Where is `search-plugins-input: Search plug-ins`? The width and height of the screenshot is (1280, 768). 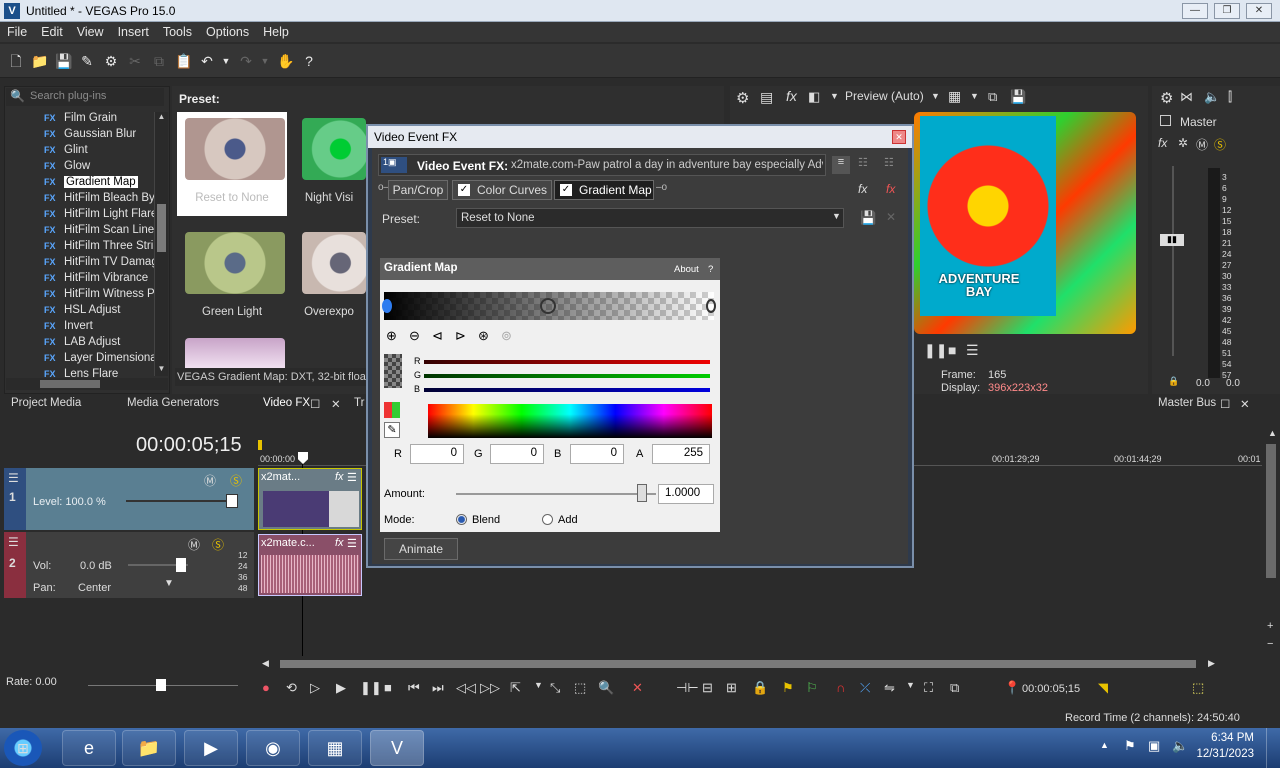 search-plugins-input: Search plug-ins is located at coordinates (85, 97).